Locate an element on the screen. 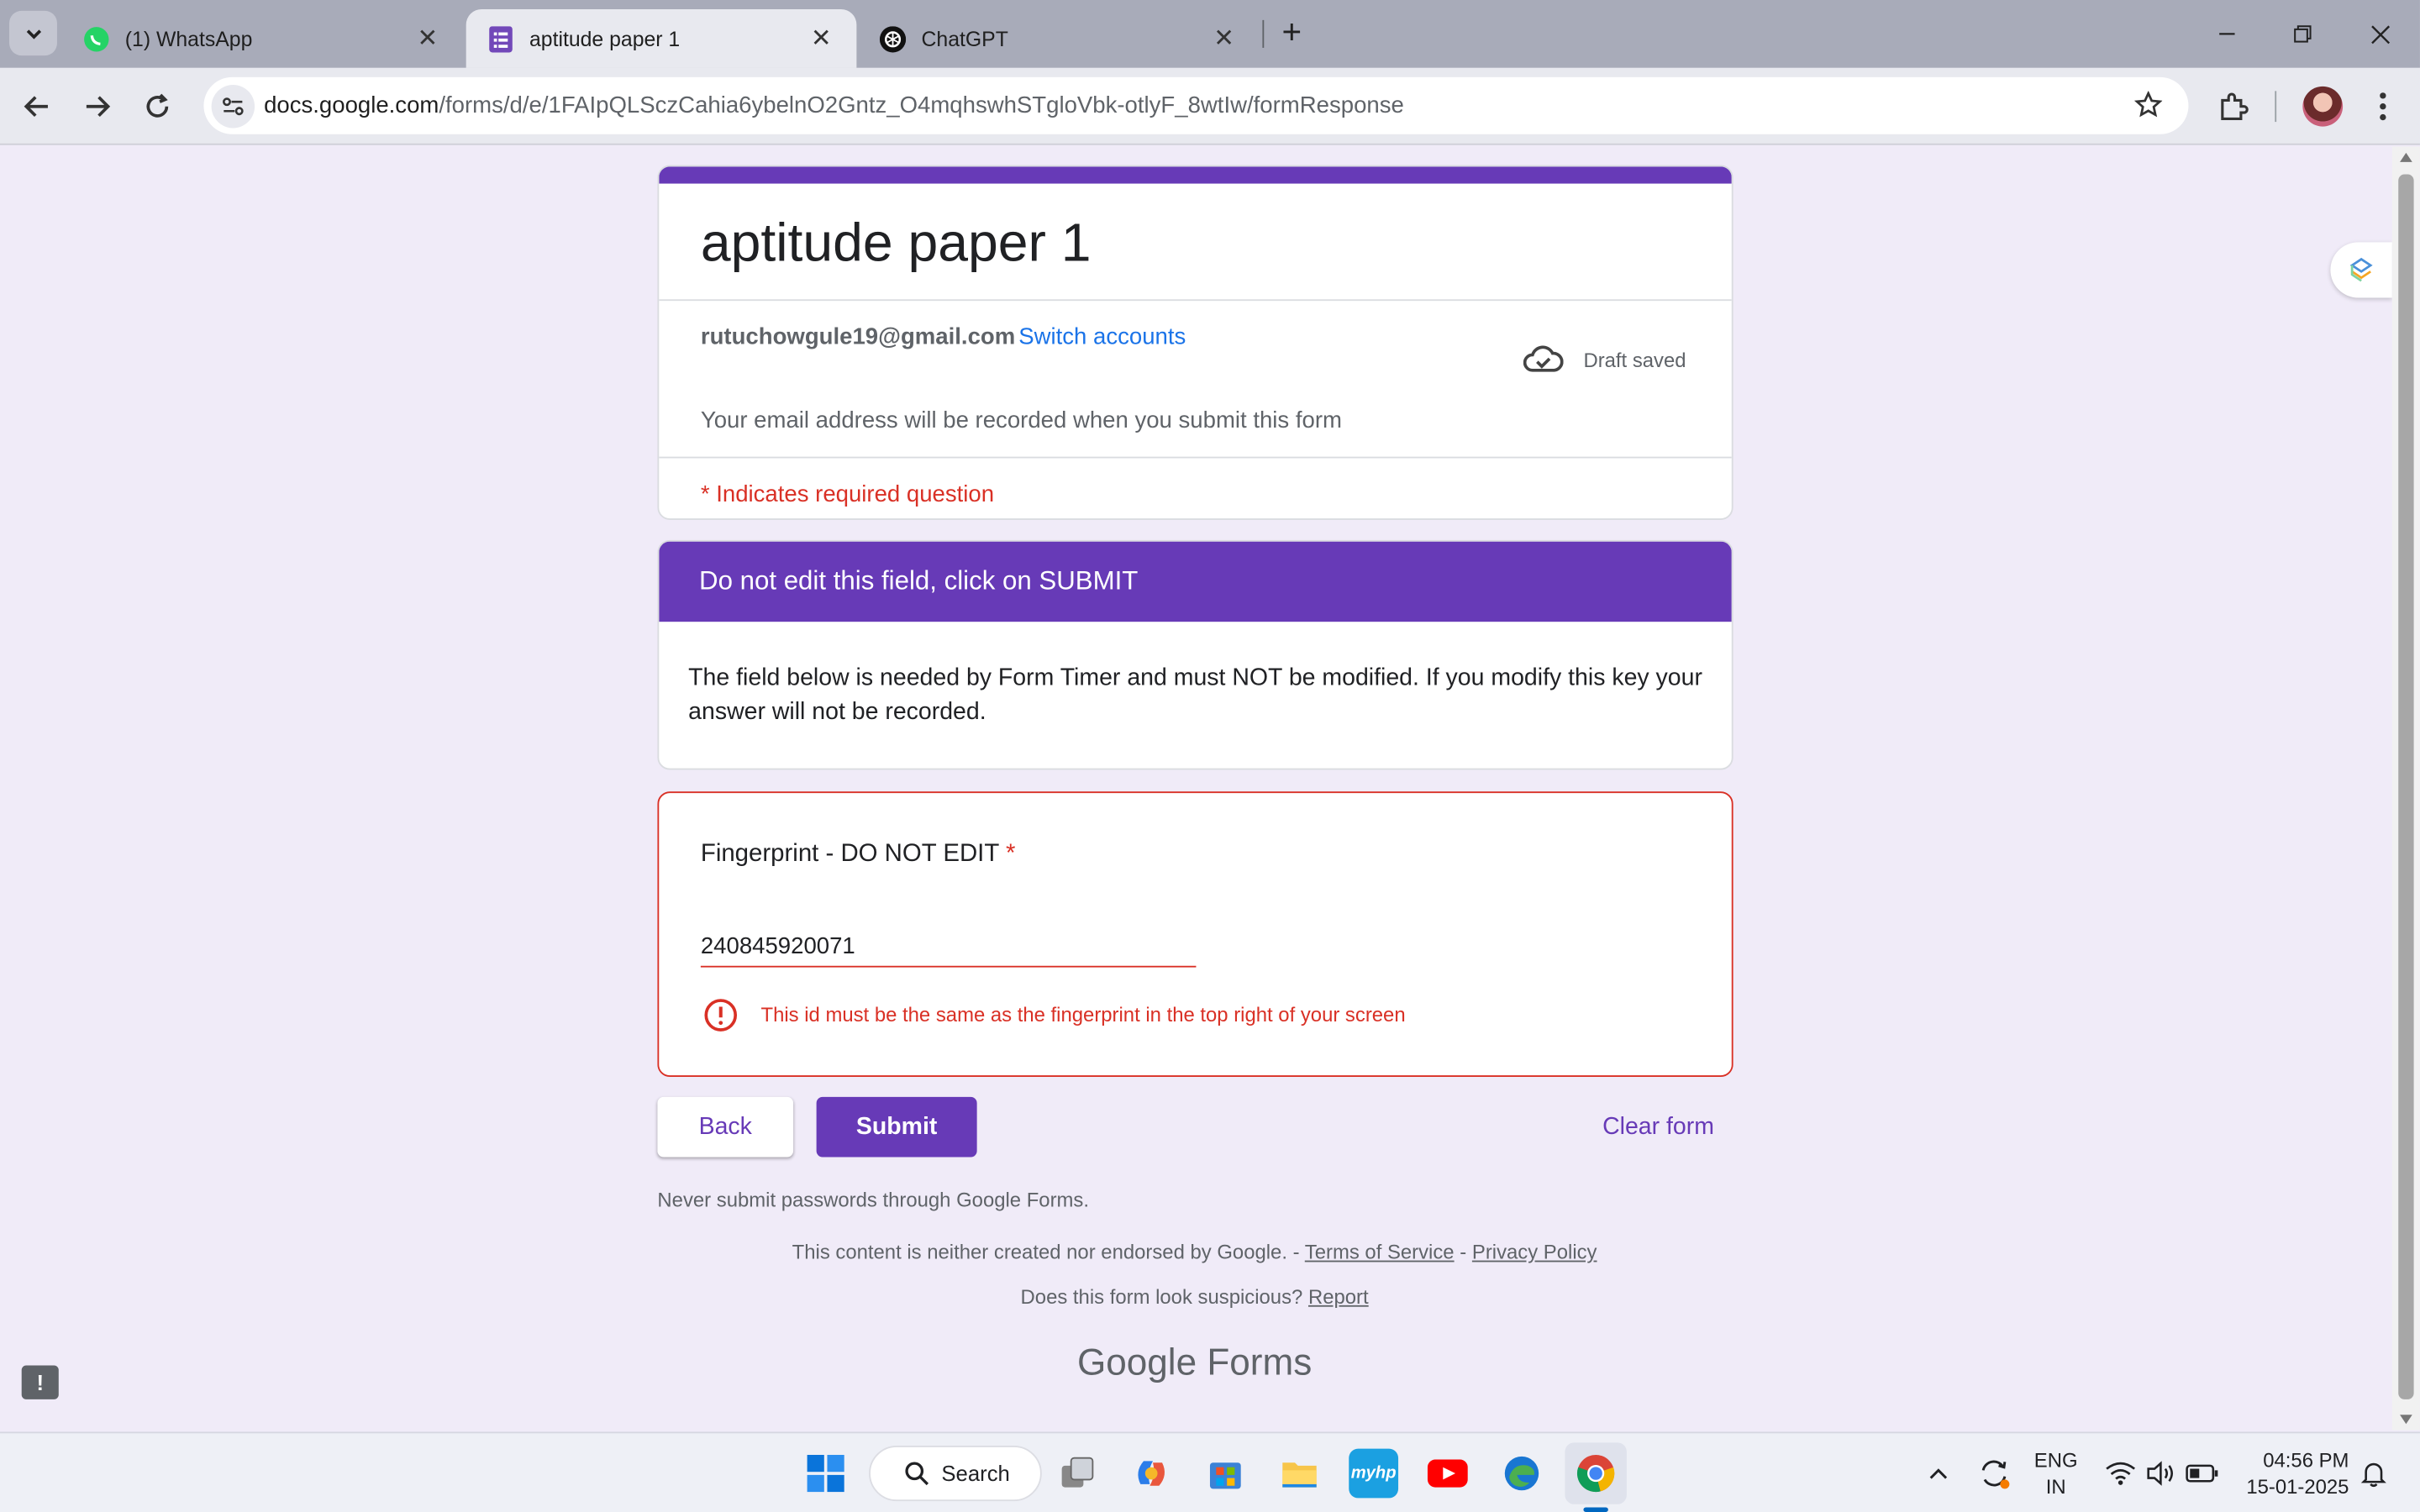 Image resolution: width=2420 pixels, height=1512 pixels. url-host: docs.google.com is located at coordinates (352, 105).